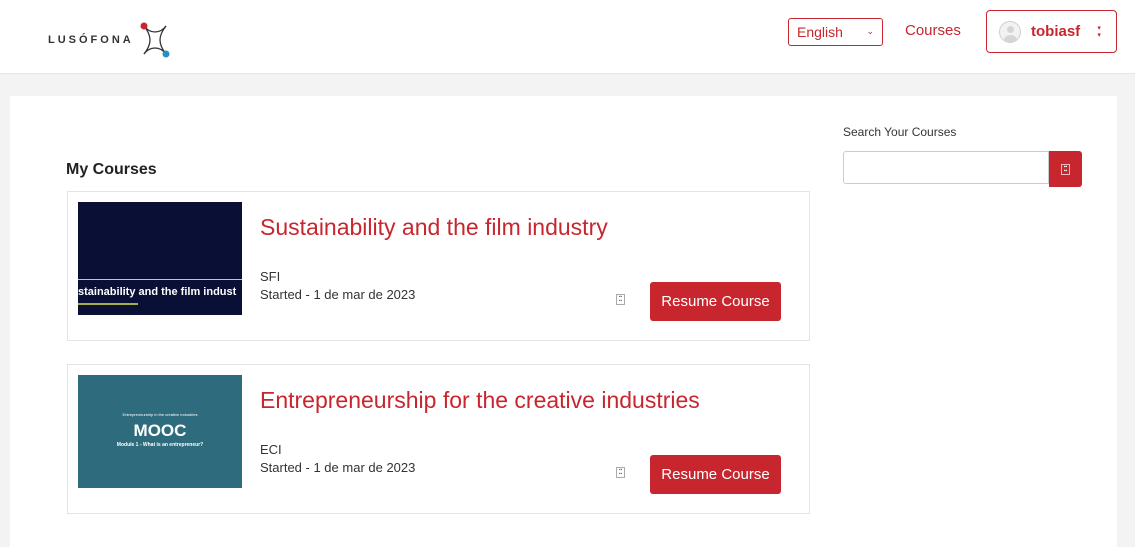 The image size is (1135, 547). Describe the element at coordinates (1099, 31) in the screenshot. I see `chevron-down-icon: ▾ ▾` at that location.